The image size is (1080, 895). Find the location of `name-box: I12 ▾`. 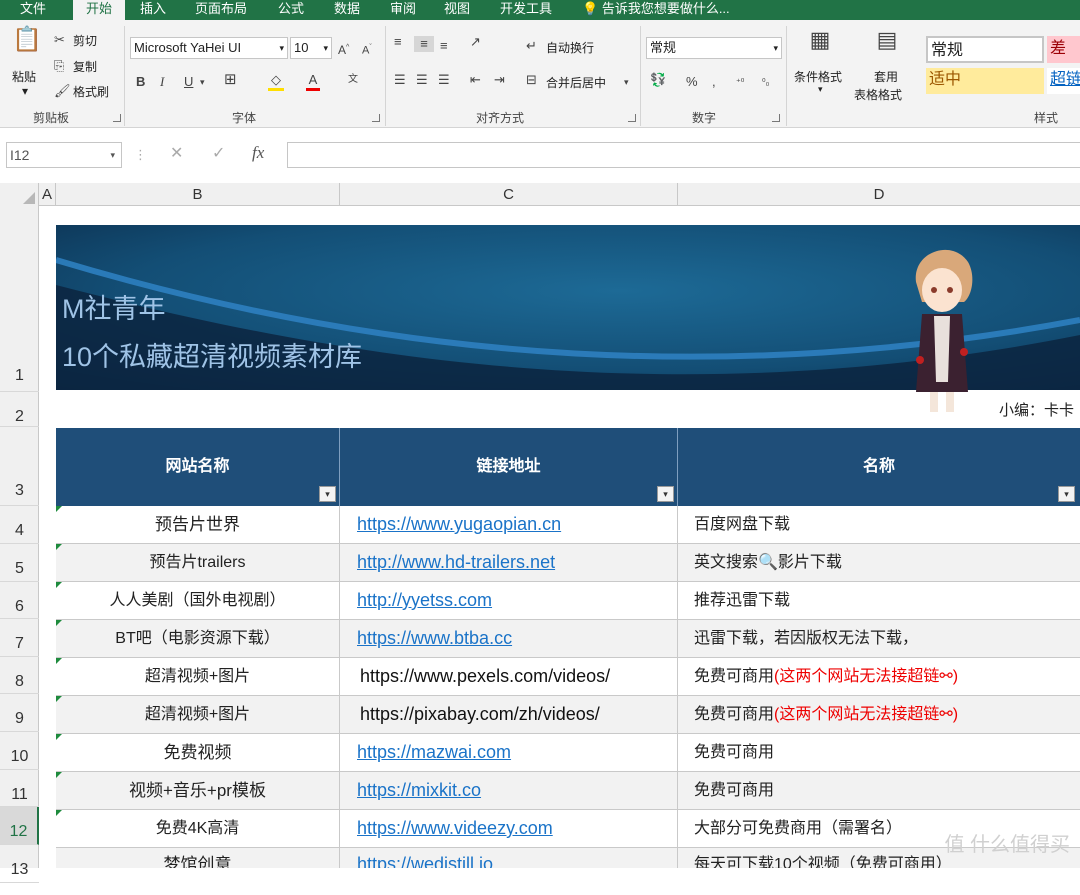

name-box: I12 ▾ is located at coordinates (64, 155).